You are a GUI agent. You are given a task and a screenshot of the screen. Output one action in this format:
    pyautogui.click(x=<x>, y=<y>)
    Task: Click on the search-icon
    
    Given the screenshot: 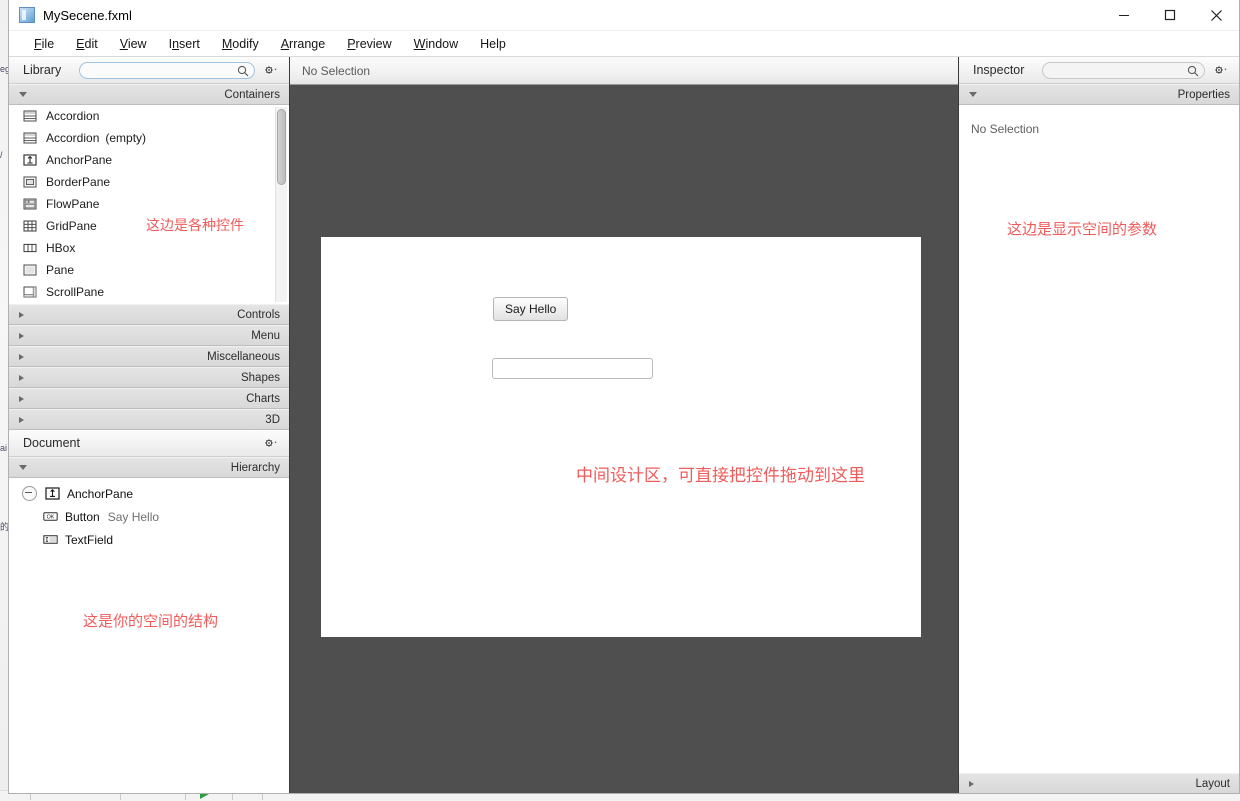 What is the action you would take?
    pyautogui.click(x=1193, y=70)
    